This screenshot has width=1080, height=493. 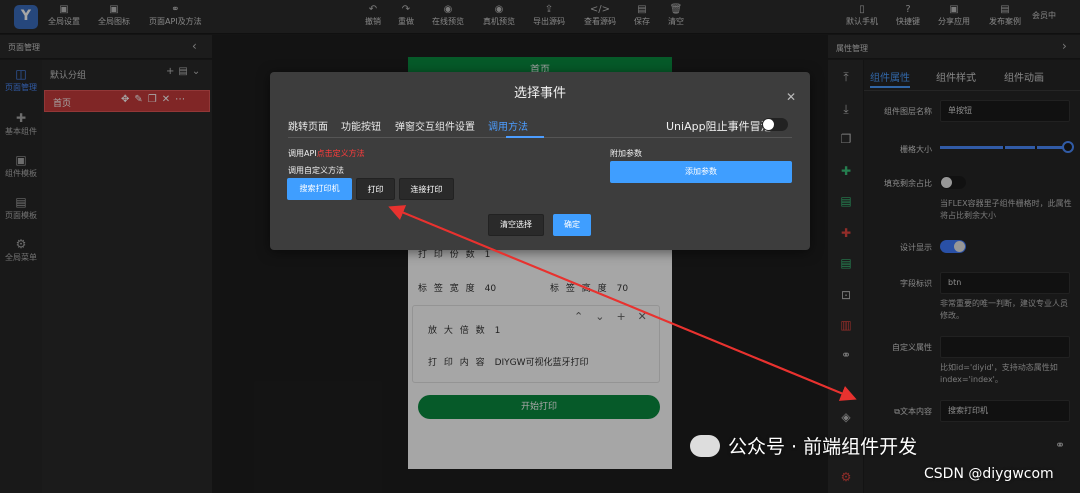 What do you see at coordinates (572, 225) in the screenshot?
I see `confirm-button: 确定` at bounding box center [572, 225].